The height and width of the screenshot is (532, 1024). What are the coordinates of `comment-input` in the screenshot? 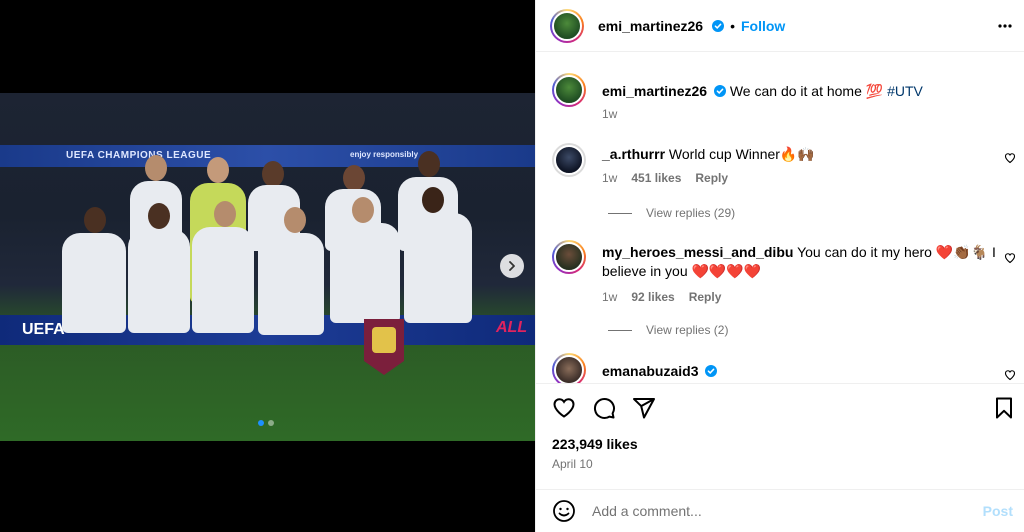 It's located at (782, 511).